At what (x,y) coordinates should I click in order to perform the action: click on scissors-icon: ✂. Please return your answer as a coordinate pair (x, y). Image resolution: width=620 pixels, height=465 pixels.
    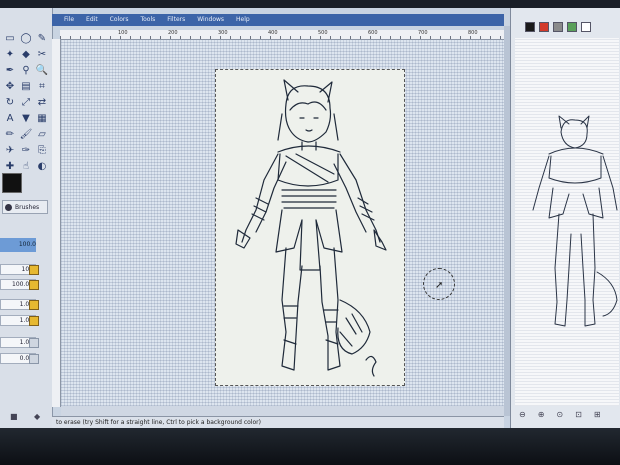
    Looking at the image, I should click on (42, 54).